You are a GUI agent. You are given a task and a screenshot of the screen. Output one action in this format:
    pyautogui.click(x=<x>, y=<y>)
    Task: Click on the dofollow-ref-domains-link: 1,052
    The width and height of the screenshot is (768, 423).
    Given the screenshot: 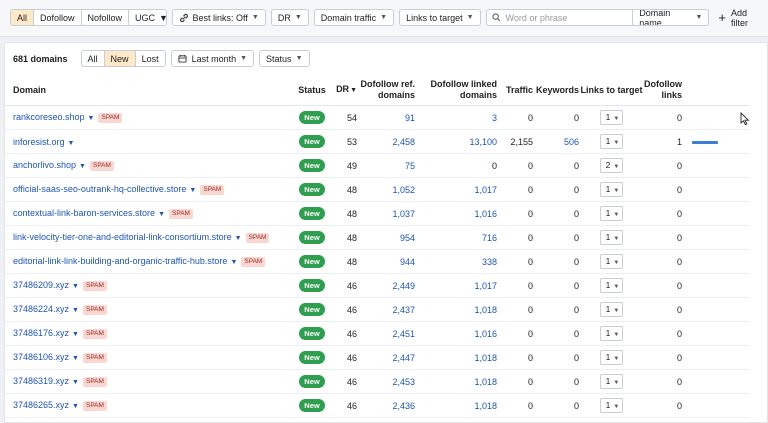 What is the action you would take?
    pyautogui.click(x=403, y=190)
    